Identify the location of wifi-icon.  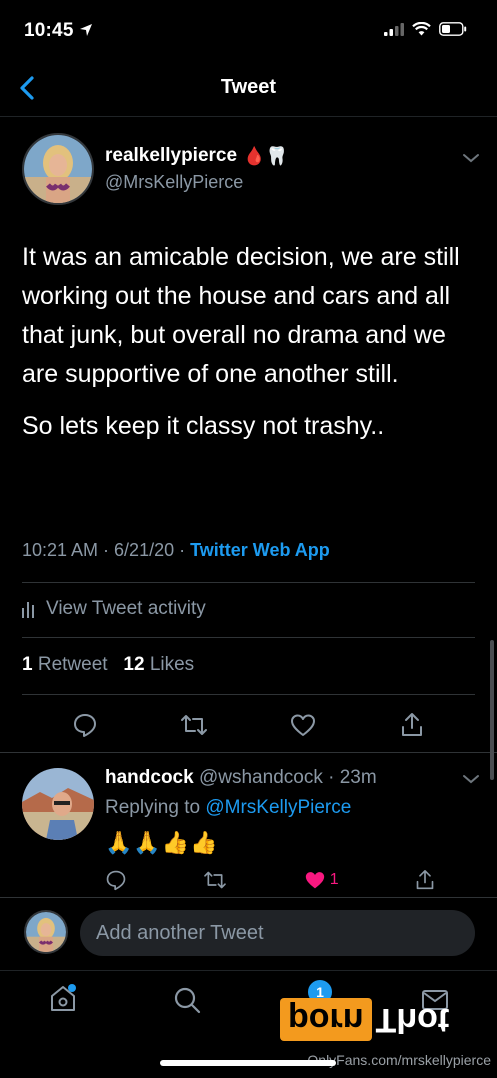
(421, 29).